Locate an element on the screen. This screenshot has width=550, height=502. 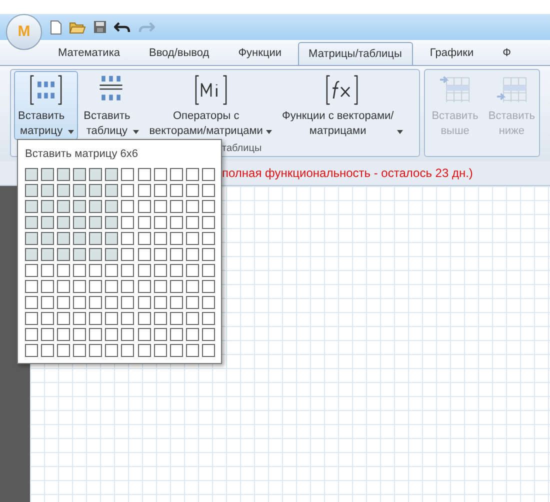
ribbon-button: Вставить таблицу is located at coordinates (112, 105).